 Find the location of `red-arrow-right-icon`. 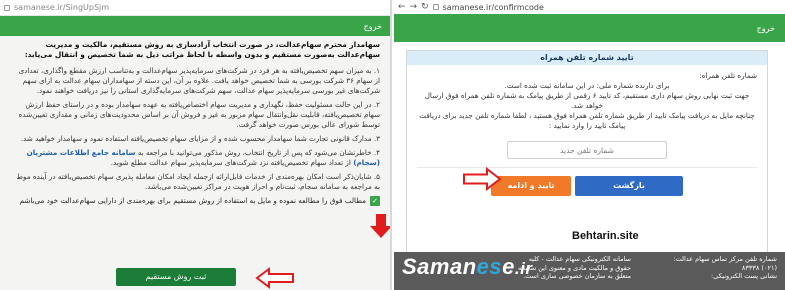

red-arrow-right-icon is located at coordinates (482, 179).